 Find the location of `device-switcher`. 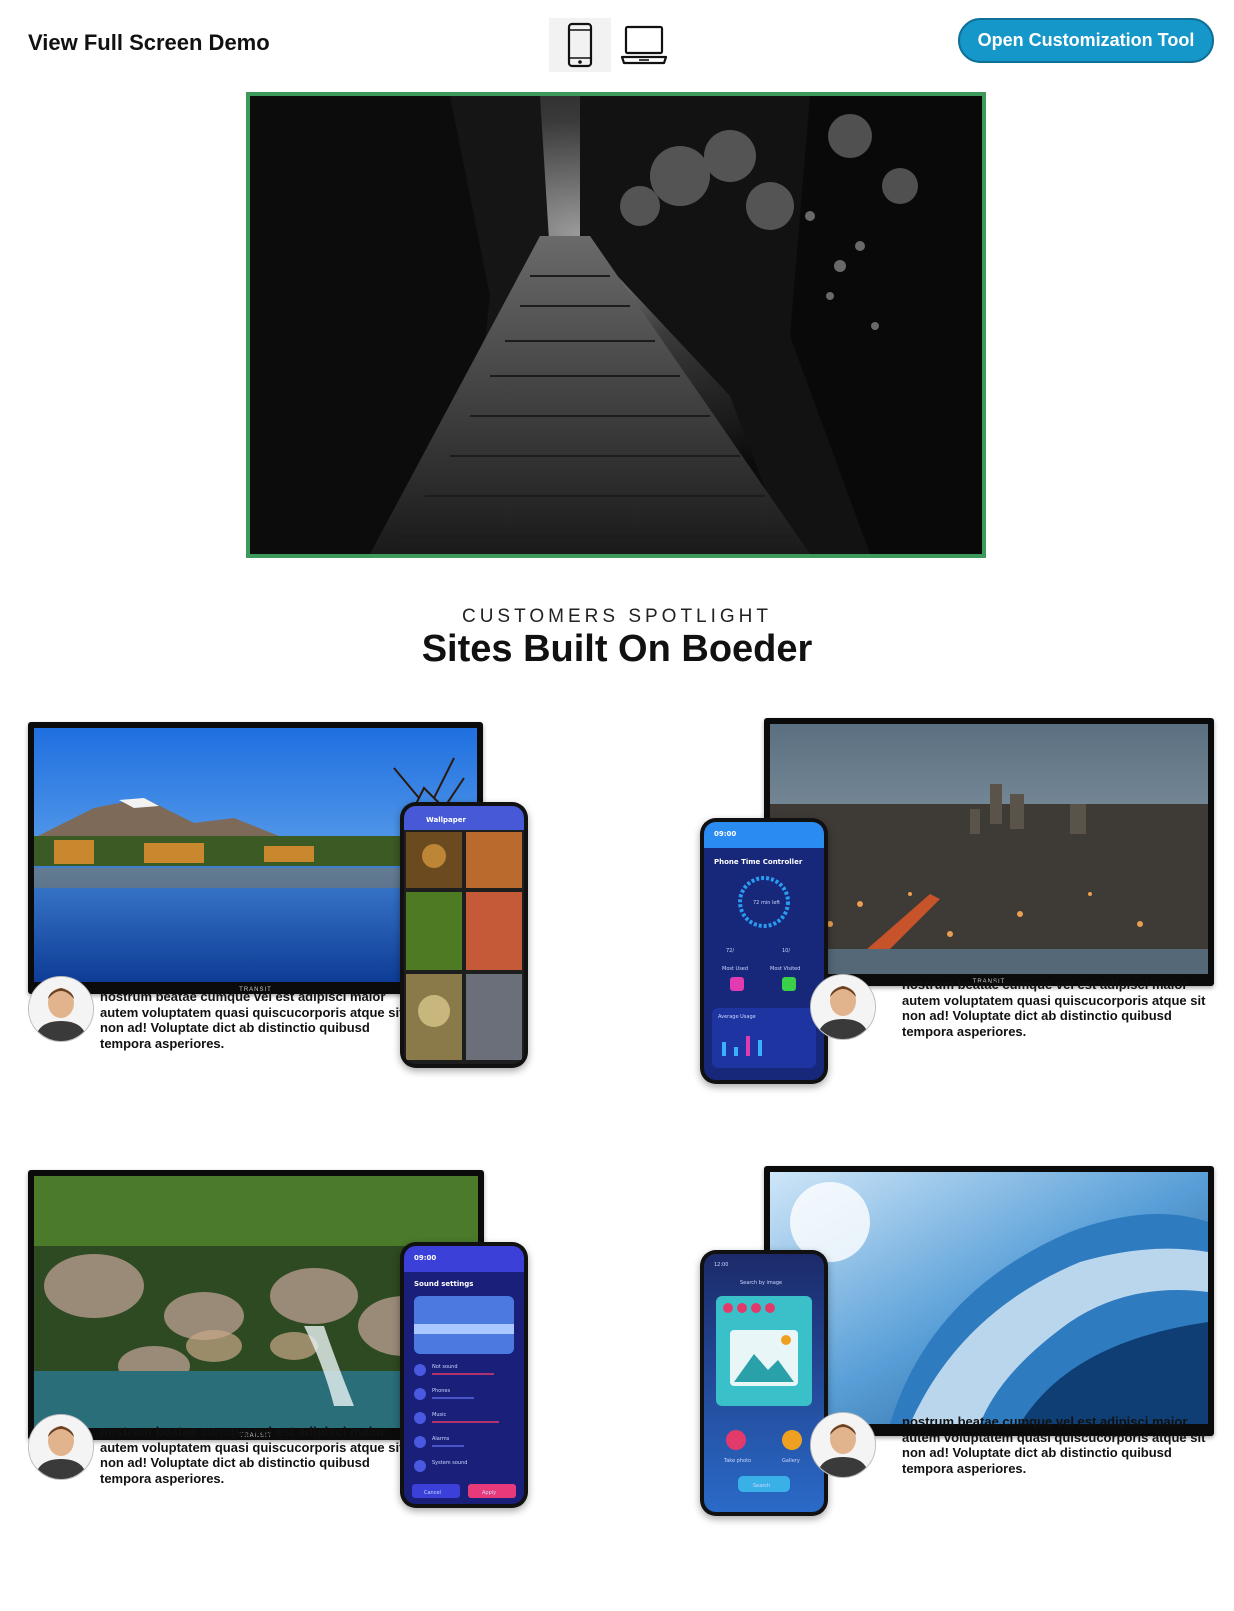

device-switcher is located at coordinates (613, 45).